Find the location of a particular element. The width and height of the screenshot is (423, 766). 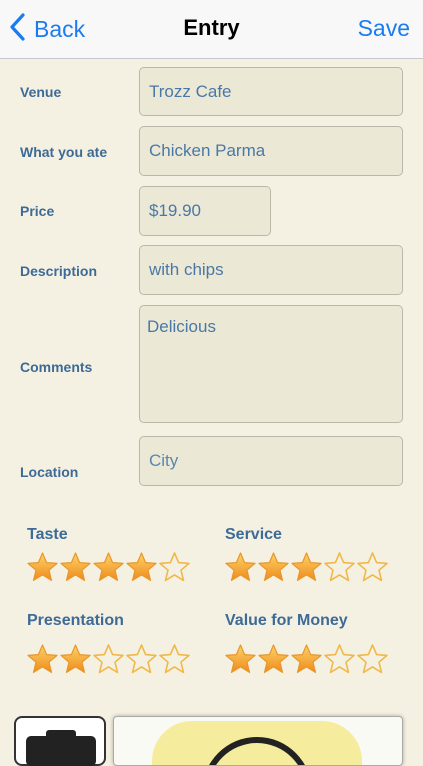

taste-rating-stars is located at coordinates (108, 567).